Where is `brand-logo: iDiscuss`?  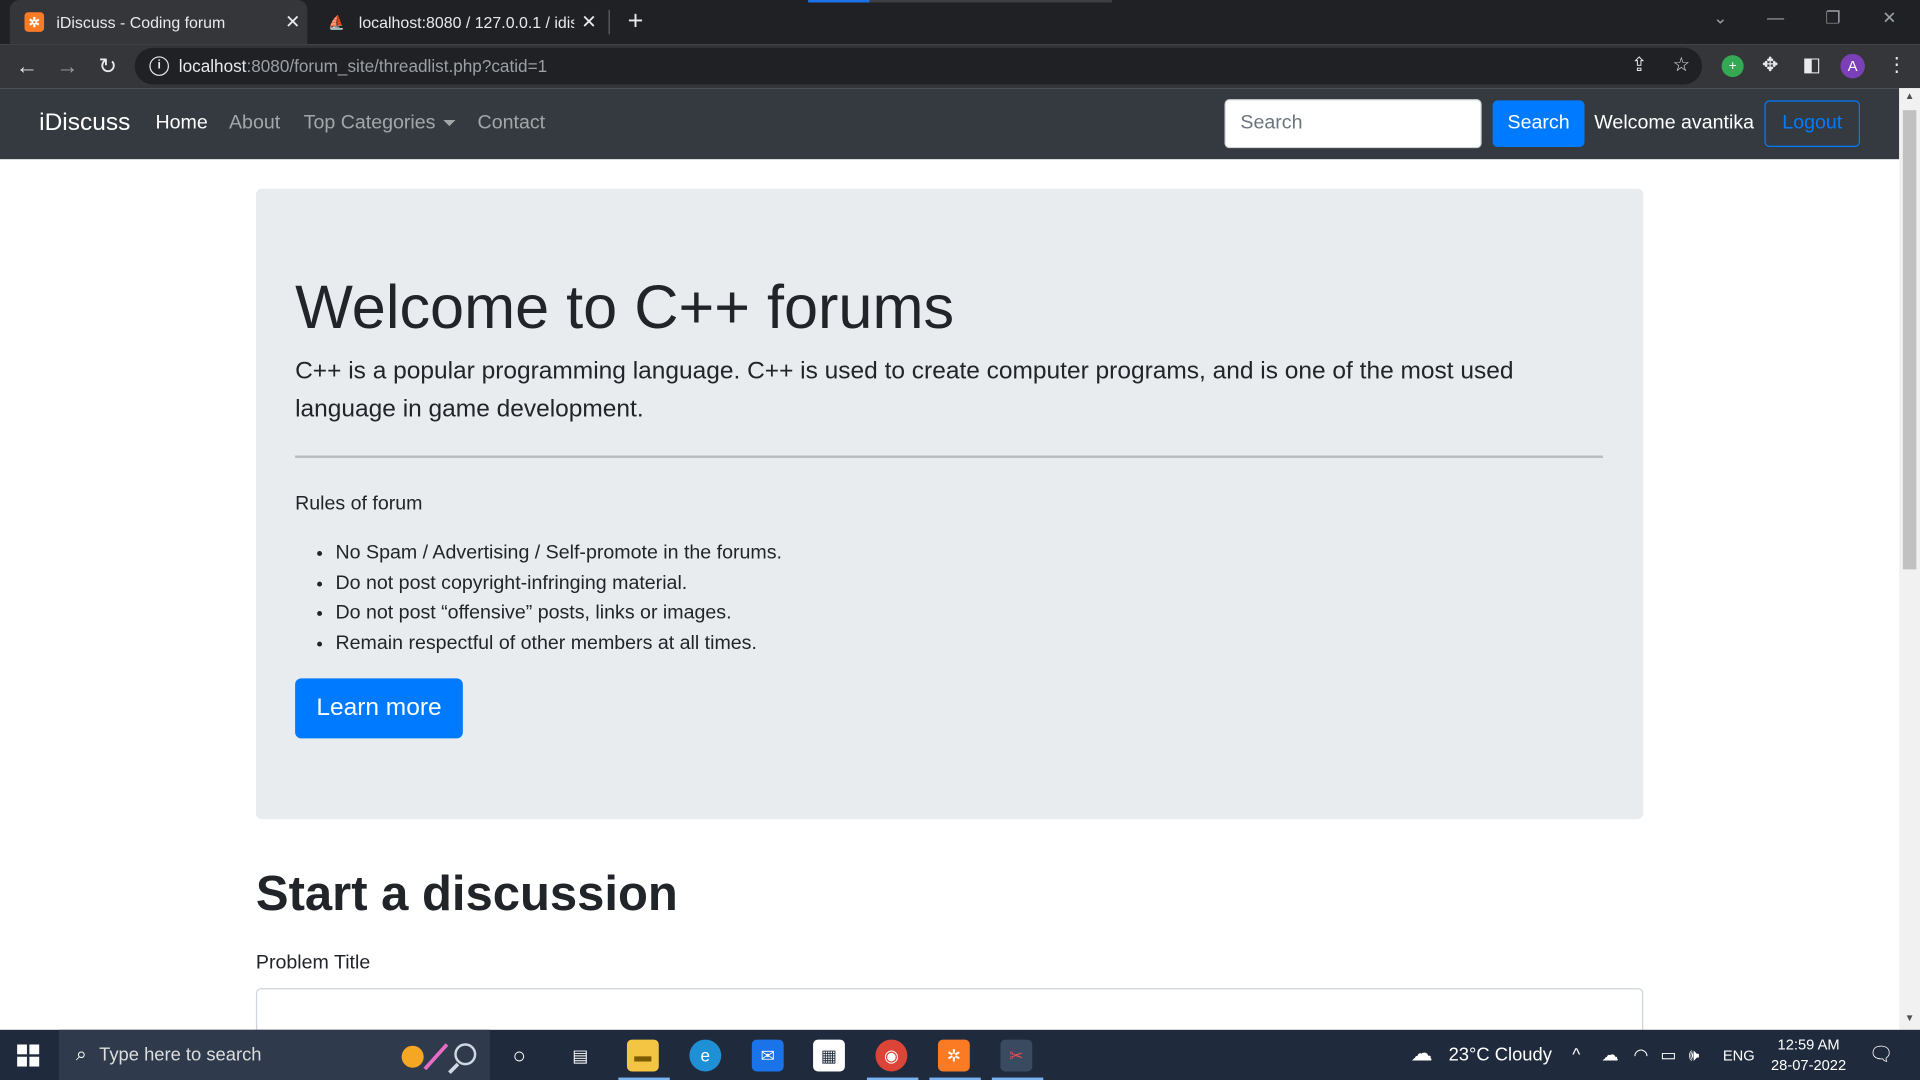
brand-logo: iDiscuss is located at coordinates (84, 123).